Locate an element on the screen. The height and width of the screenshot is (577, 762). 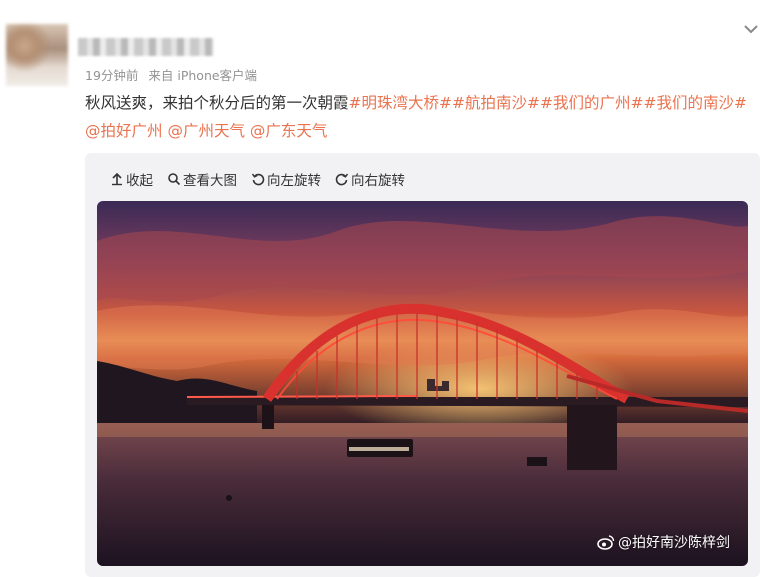
watermark-text: @拍好南沙陈梓剑 is located at coordinates (674, 543).